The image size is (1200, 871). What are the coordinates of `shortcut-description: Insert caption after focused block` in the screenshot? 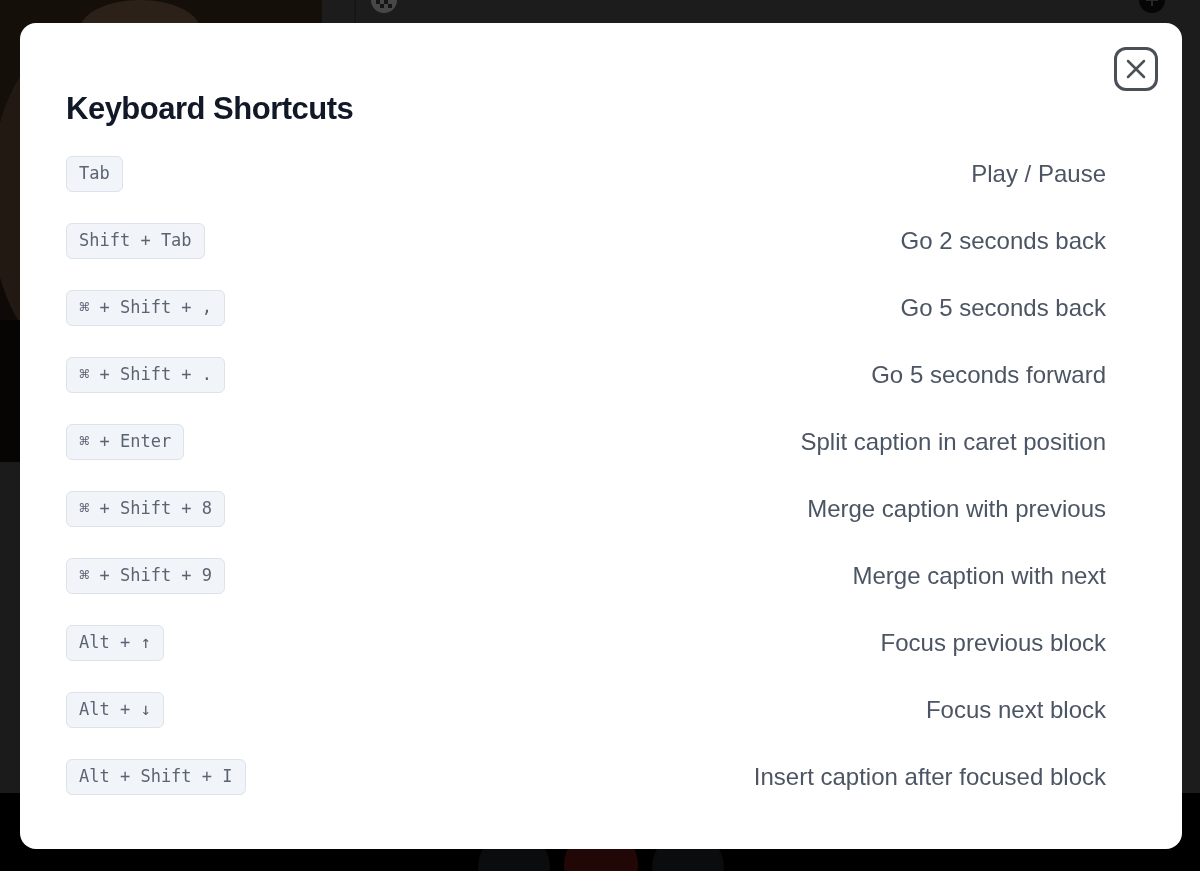 It's located at (929, 776).